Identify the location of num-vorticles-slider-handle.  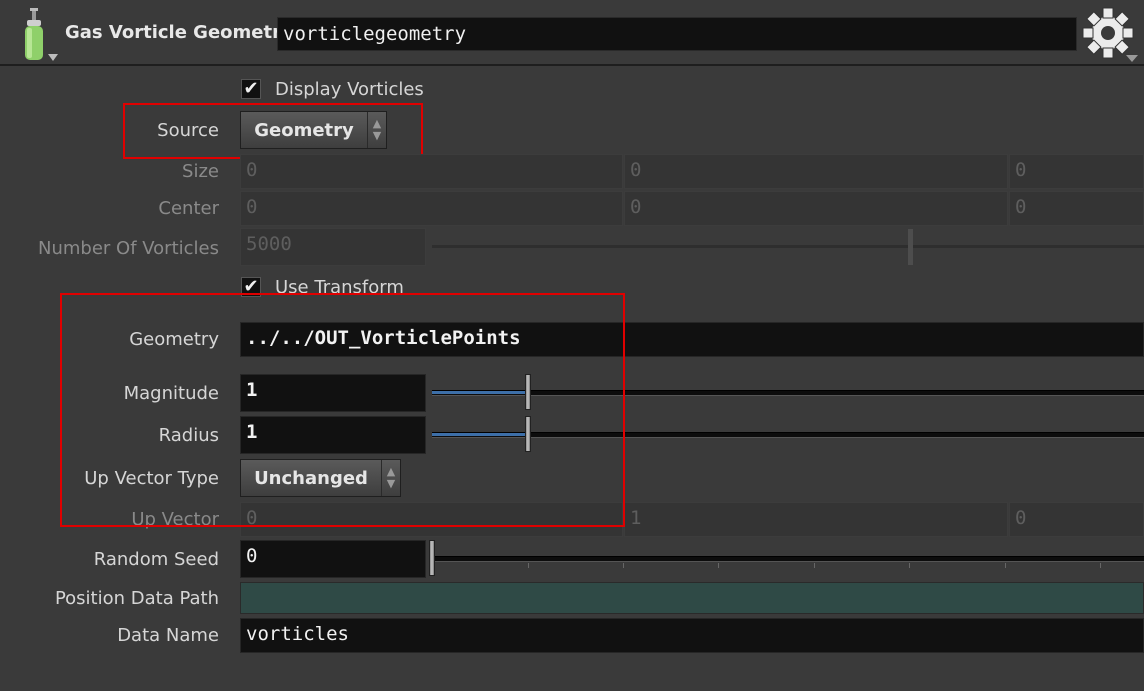
(910, 247).